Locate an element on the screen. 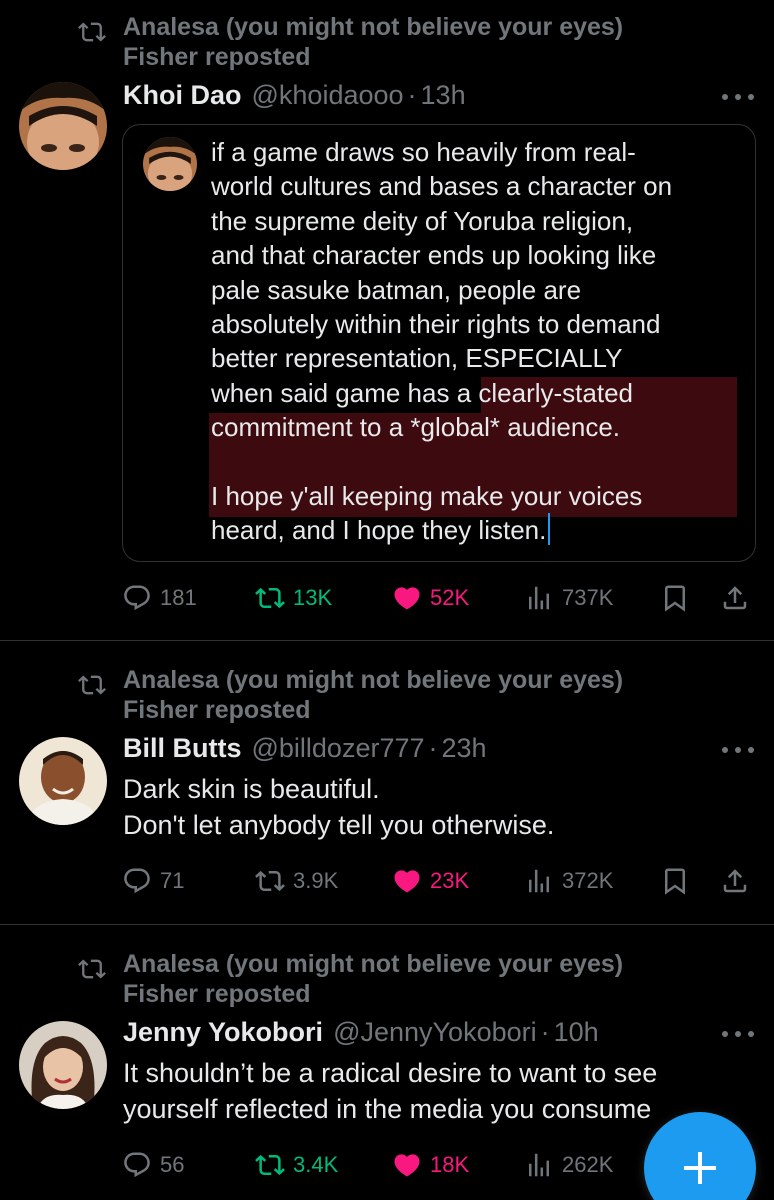  repost-count: 3.9K is located at coordinates (316, 880).